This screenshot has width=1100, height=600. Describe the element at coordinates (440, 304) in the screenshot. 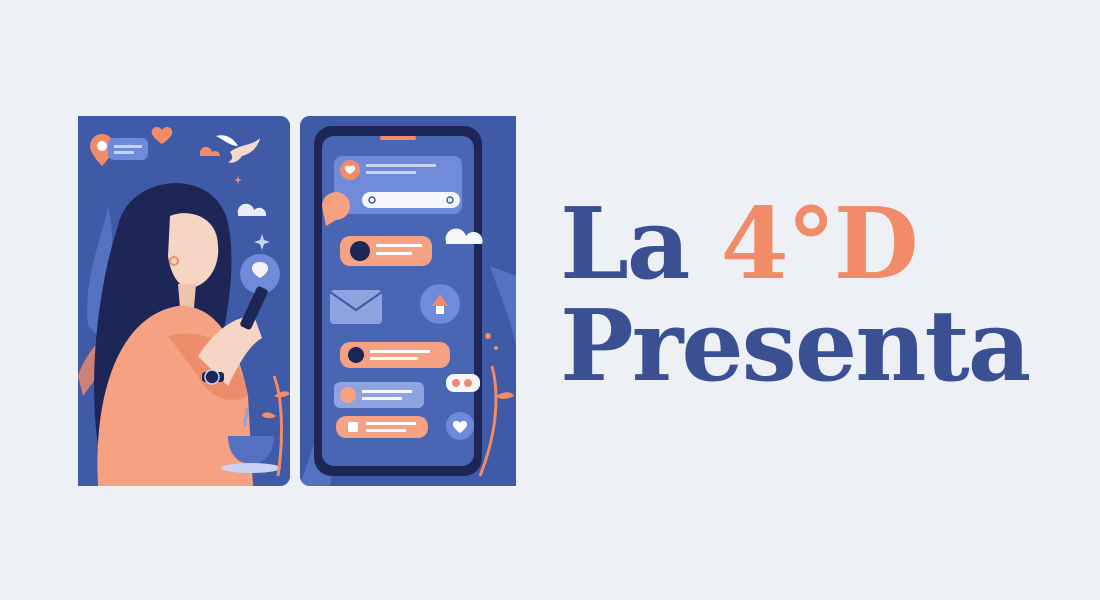

I see `map-pin-icon` at that location.